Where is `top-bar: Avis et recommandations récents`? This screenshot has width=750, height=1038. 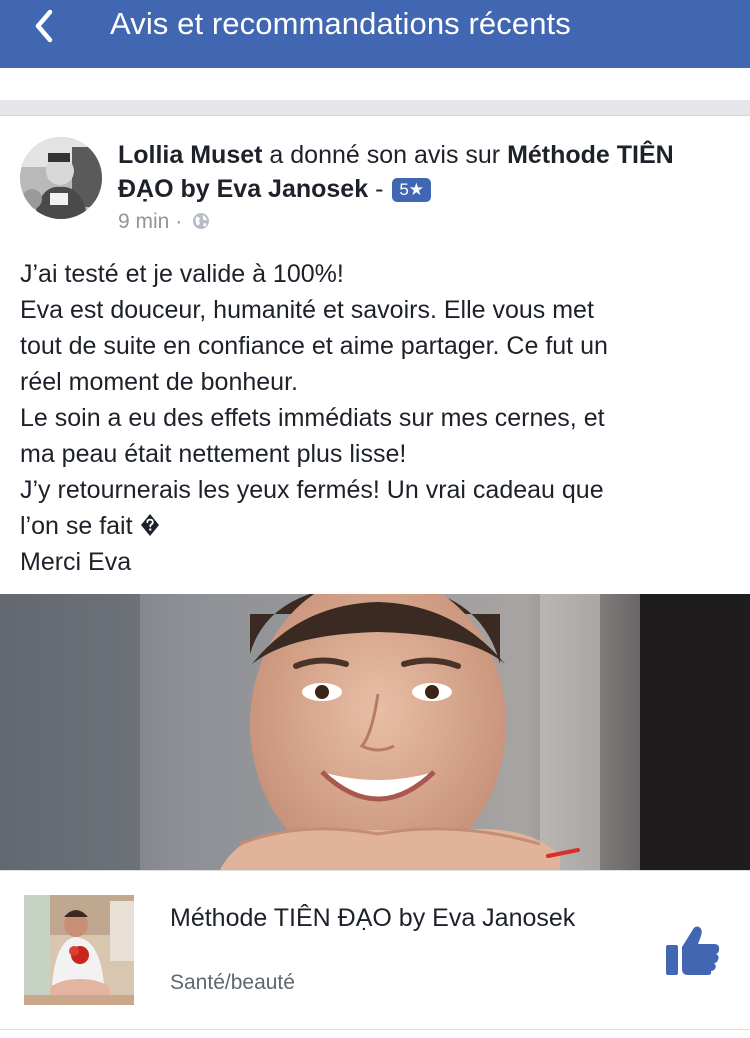 top-bar: Avis et recommandations récents is located at coordinates (375, 34).